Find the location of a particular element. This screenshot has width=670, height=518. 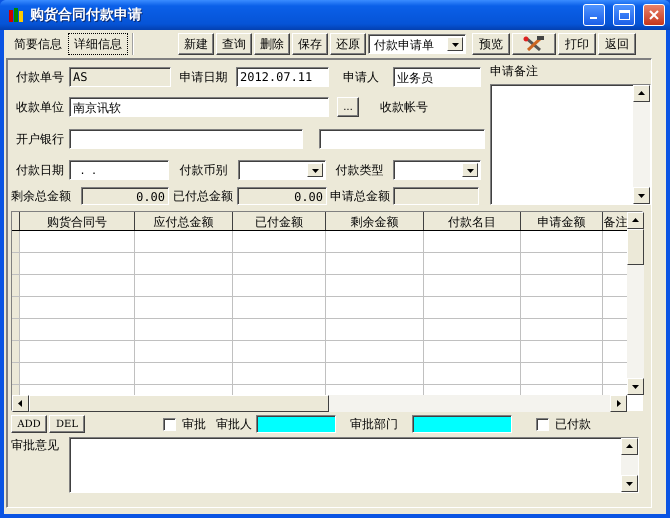

toolbar-button: 保存 is located at coordinates (310, 44).